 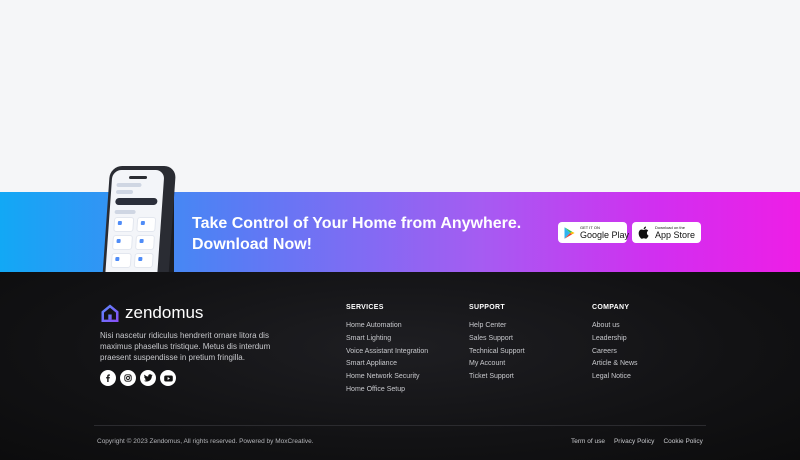 I want to click on footer-link: Help Center, so click(x=497, y=325).